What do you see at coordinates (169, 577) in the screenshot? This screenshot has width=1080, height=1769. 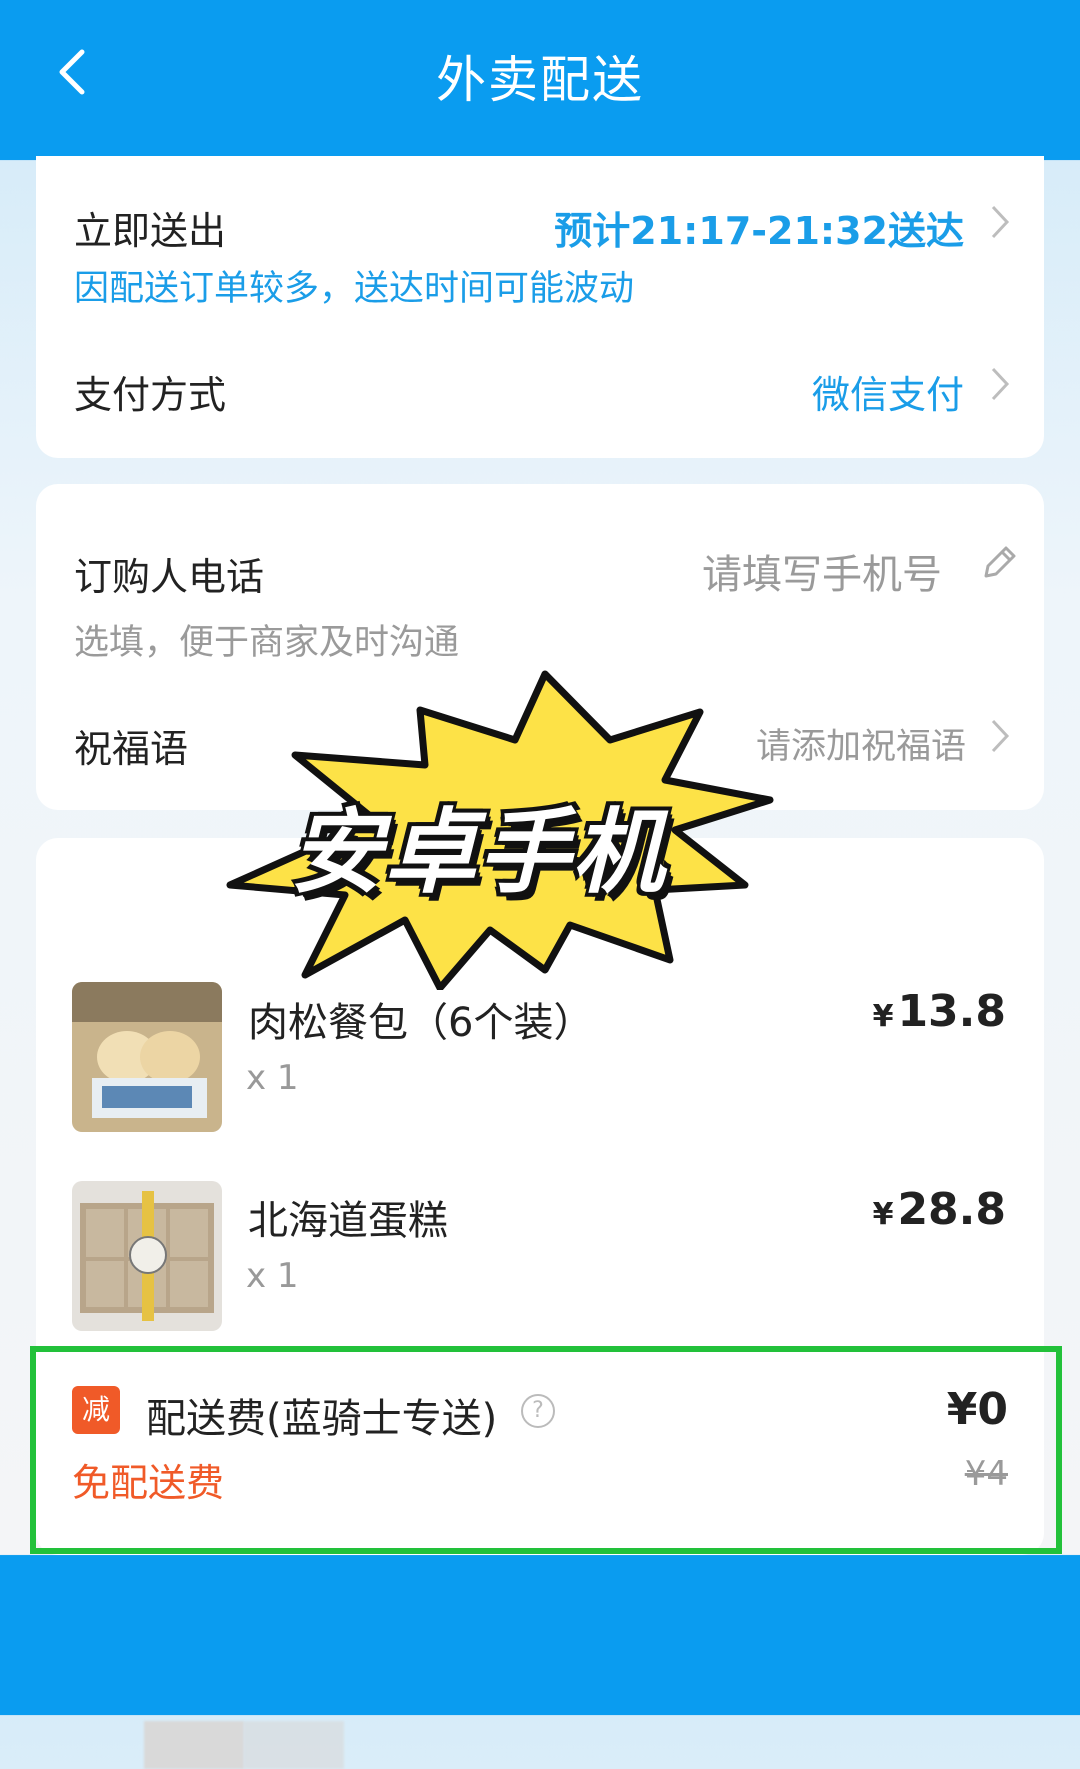 I see `phone-label: 订购人电话` at bounding box center [169, 577].